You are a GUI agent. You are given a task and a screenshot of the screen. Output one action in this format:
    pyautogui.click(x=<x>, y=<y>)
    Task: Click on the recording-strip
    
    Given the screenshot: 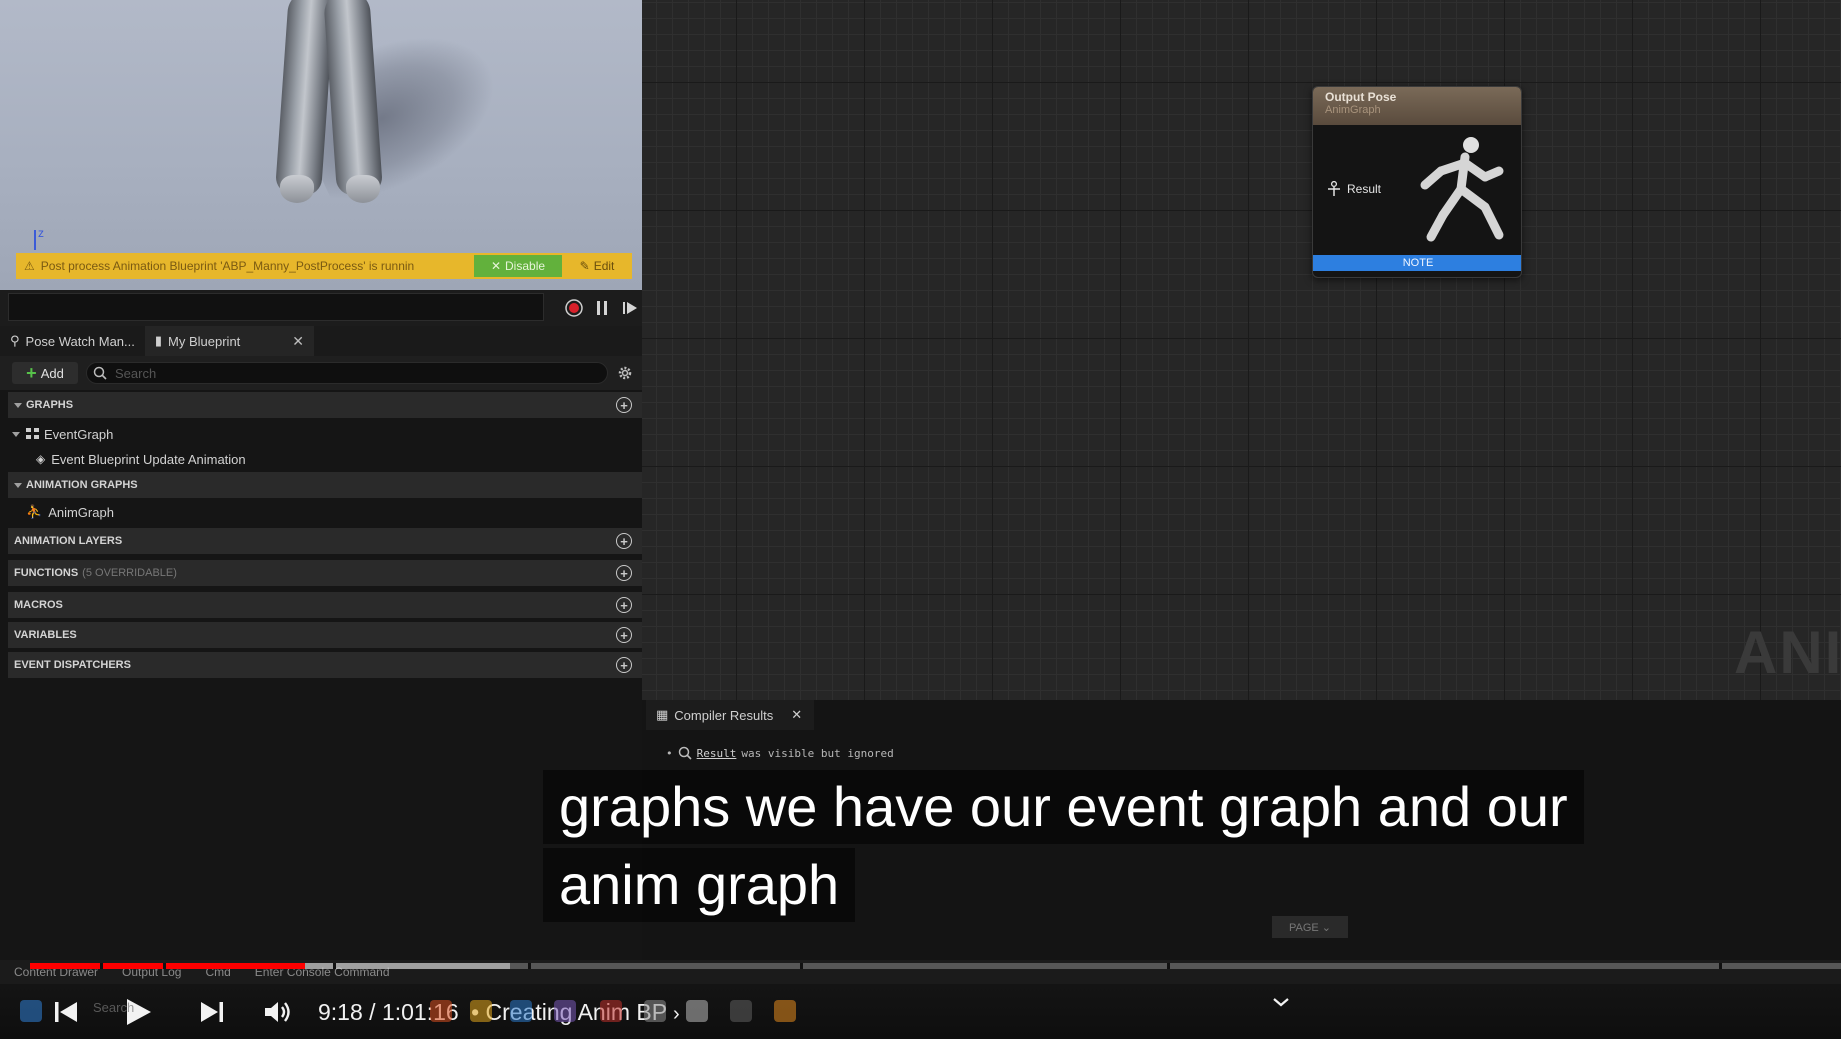 What is the action you would take?
    pyautogui.click(x=321, y=308)
    